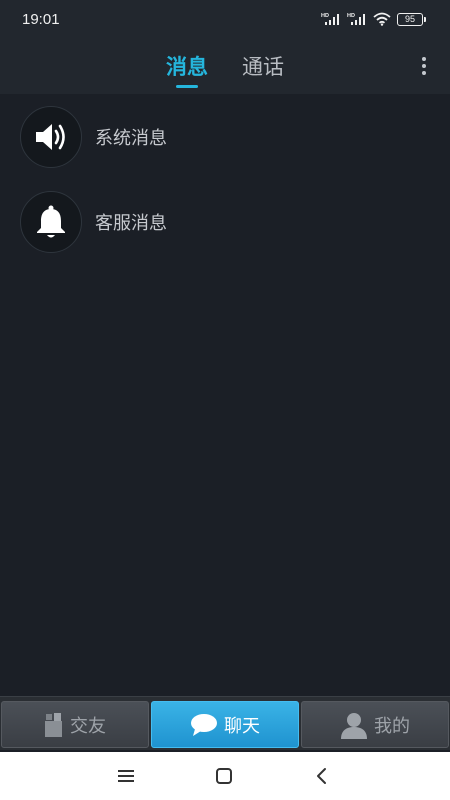 The image size is (450, 800). I want to click on tab-calls: 通话, so click(263, 66).